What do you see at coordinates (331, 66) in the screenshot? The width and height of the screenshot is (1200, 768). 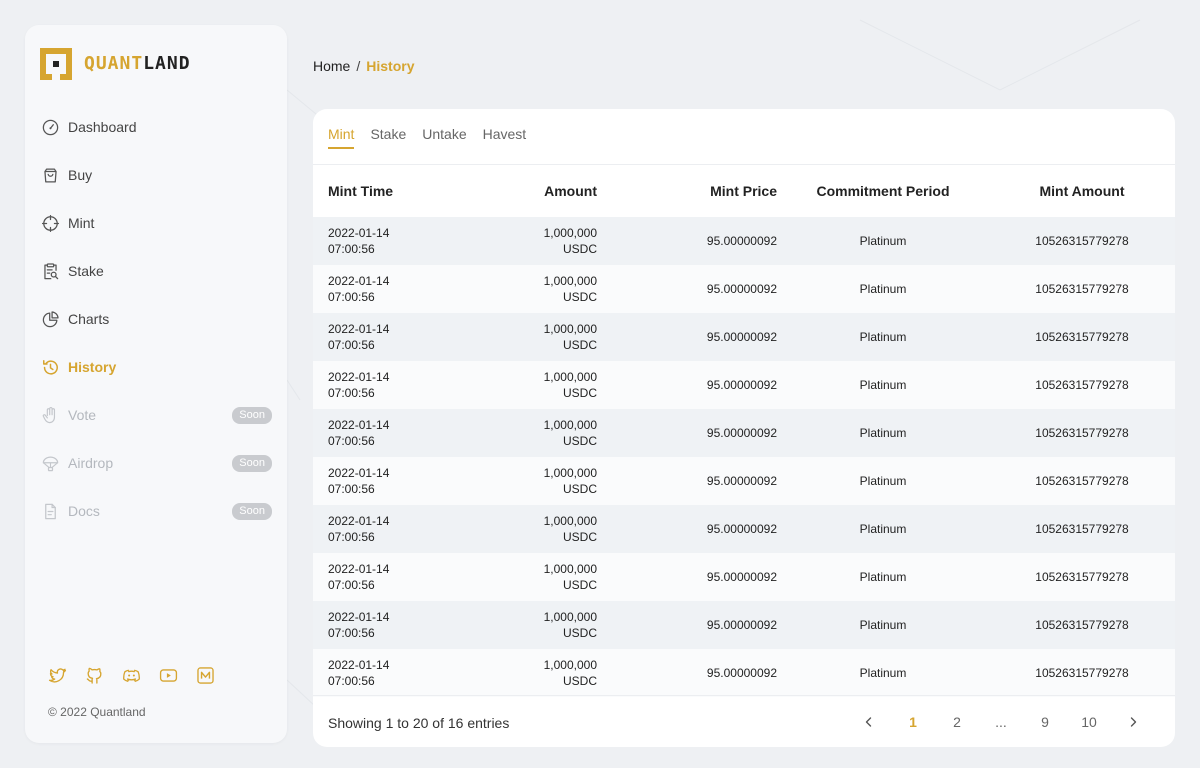 I see `breadcrumb-home: Home` at bounding box center [331, 66].